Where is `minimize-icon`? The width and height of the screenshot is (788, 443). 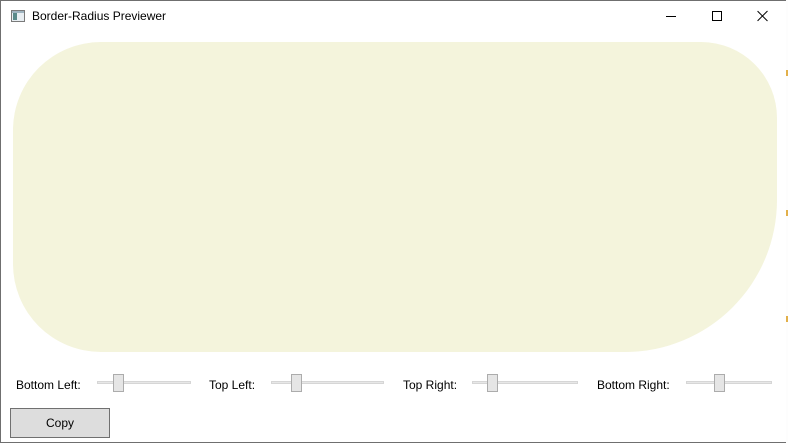 minimize-icon is located at coordinates (671, 16).